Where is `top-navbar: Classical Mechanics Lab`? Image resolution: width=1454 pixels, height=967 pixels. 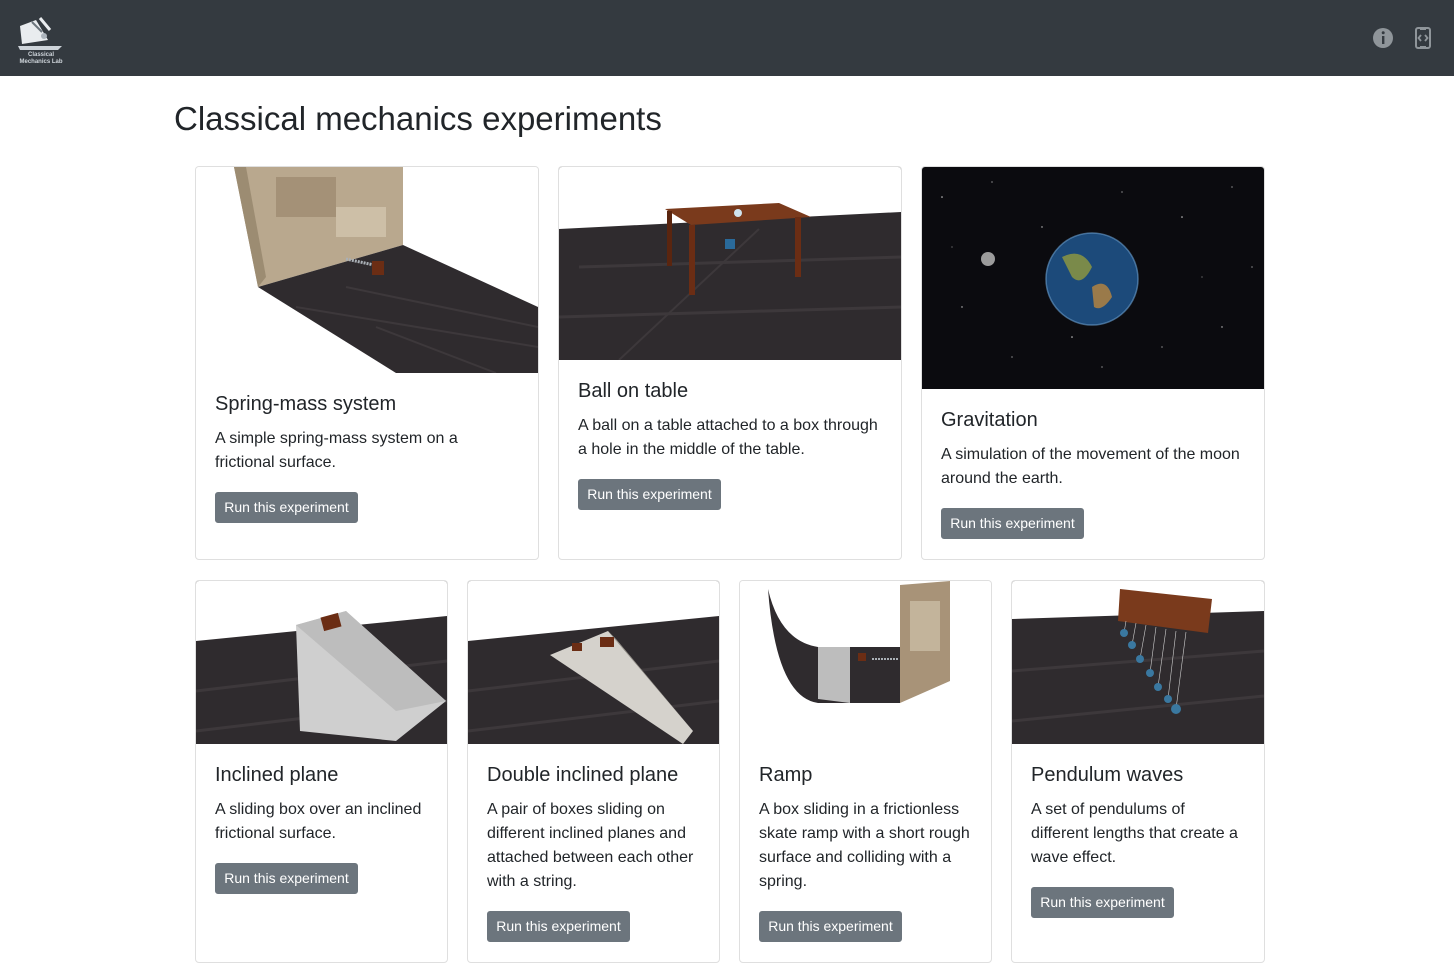
top-navbar: Classical Mechanics Lab is located at coordinates (727, 38).